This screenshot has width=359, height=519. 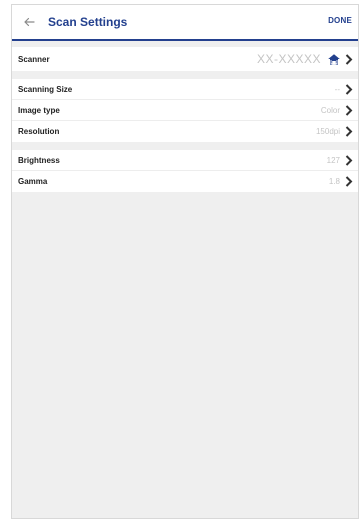 What do you see at coordinates (334, 59) in the screenshot?
I see `home-icon` at bounding box center [334, 59].